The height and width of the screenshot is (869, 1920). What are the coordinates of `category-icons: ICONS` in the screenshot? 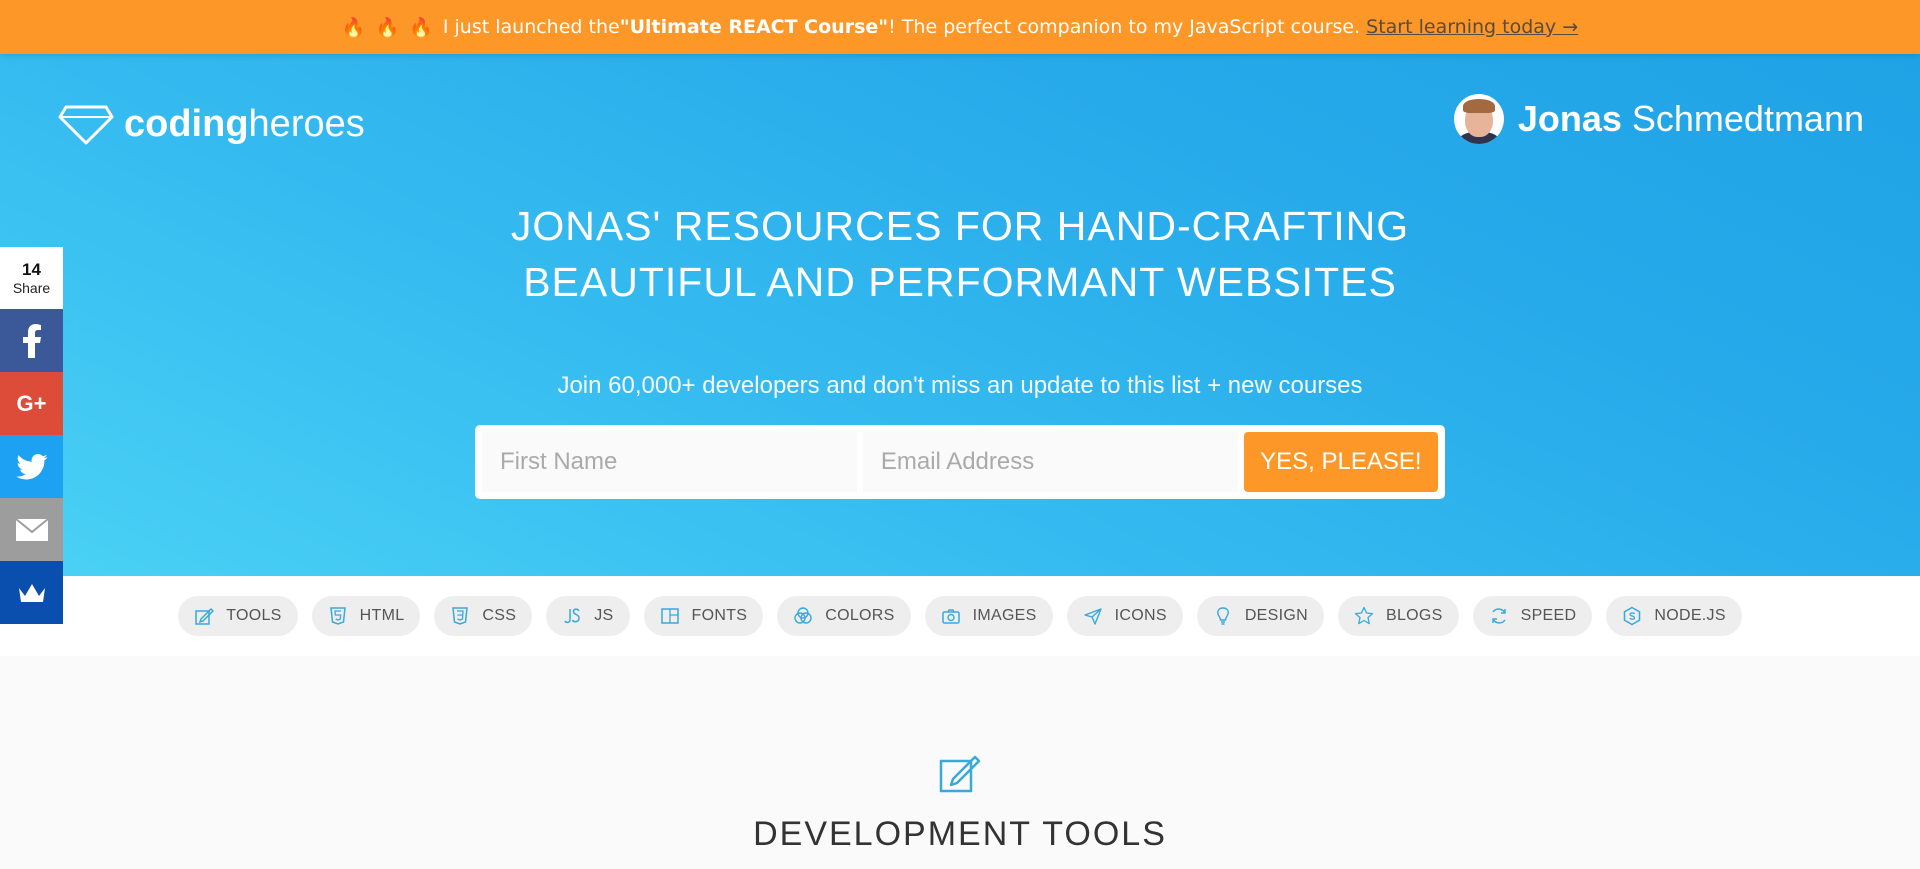 It's located at (1124, 616).